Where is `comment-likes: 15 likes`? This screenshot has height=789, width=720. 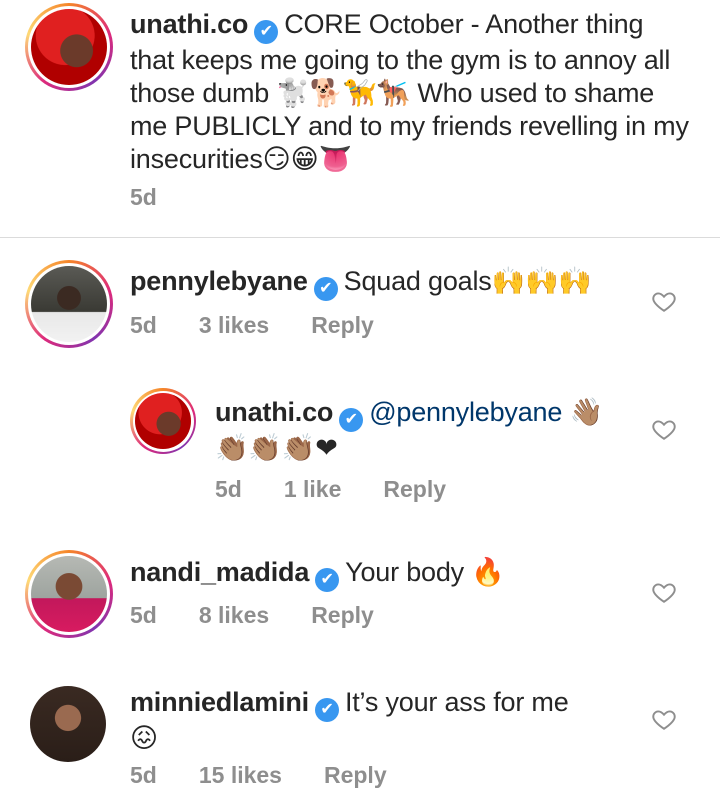 comment-likes: 15 likes is located at coordinates (240, 775).